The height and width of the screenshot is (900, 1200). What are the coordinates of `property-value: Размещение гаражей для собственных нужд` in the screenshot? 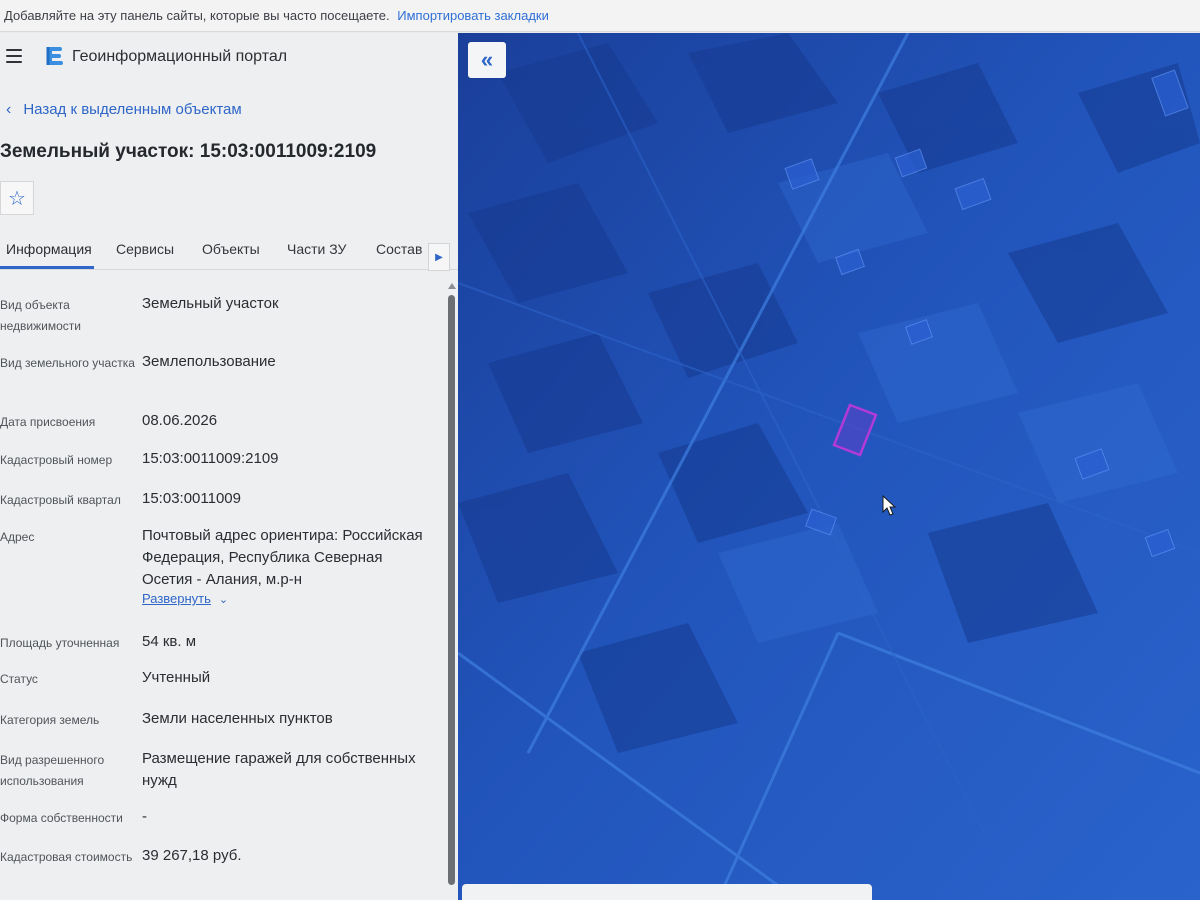 It's located at (279, 769).